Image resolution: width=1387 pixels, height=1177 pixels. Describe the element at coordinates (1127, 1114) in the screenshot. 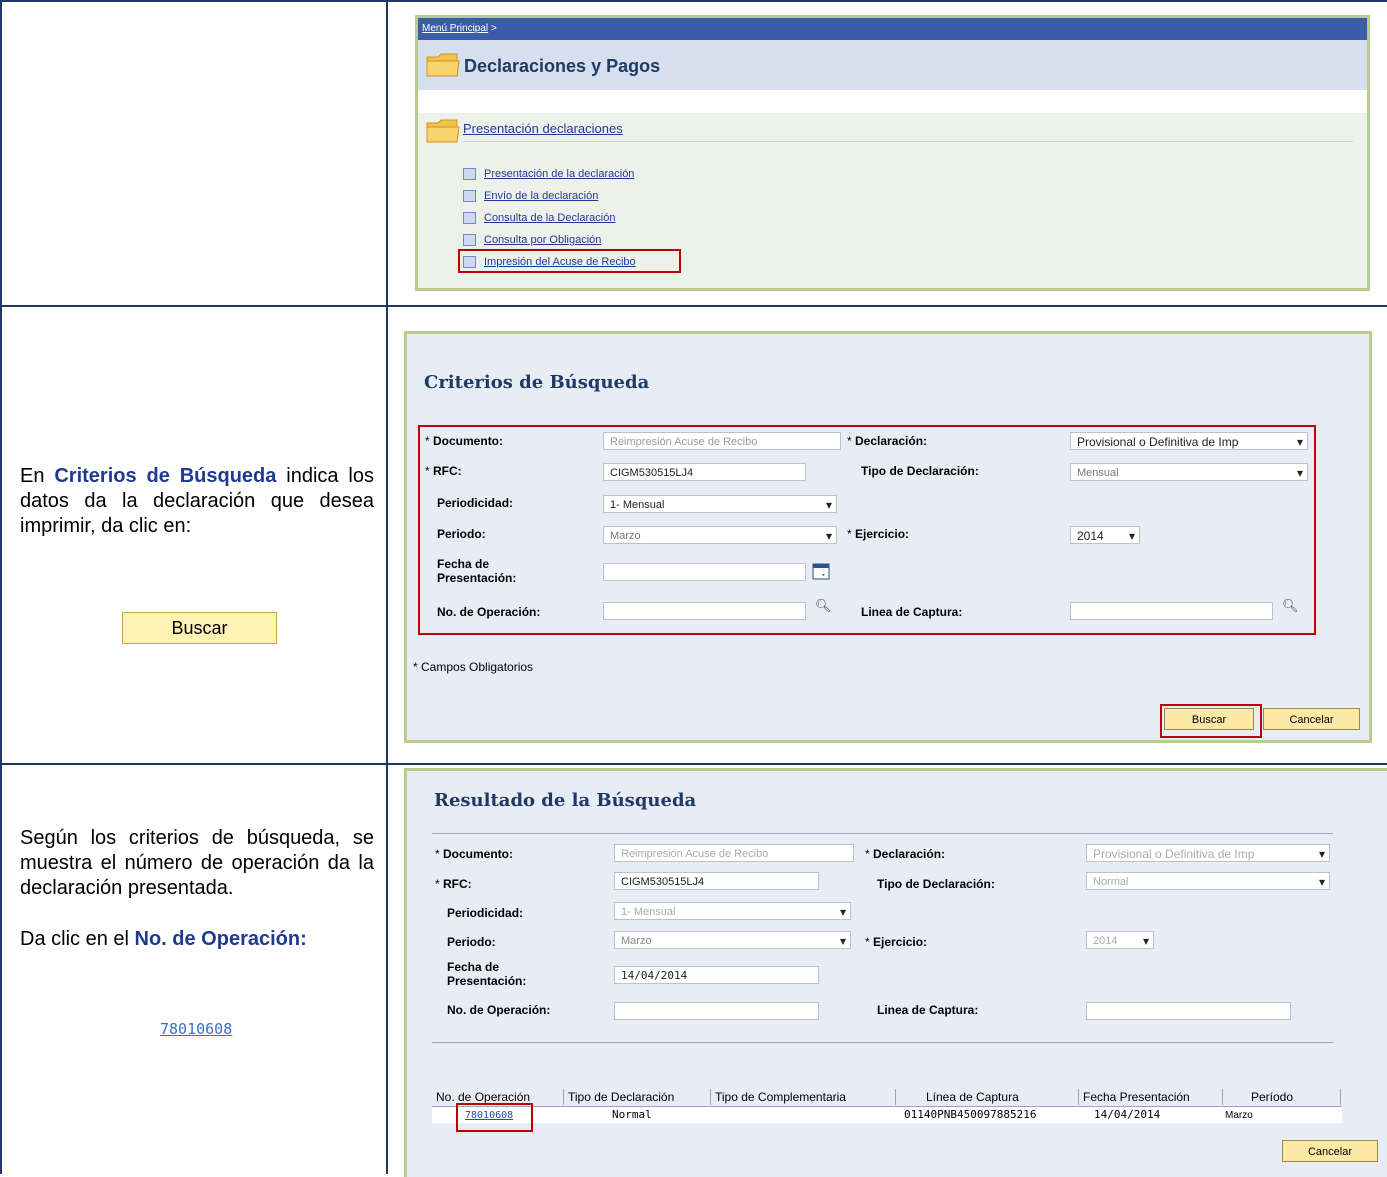

I see `cell-fecha: 14/04/2014` at that location.